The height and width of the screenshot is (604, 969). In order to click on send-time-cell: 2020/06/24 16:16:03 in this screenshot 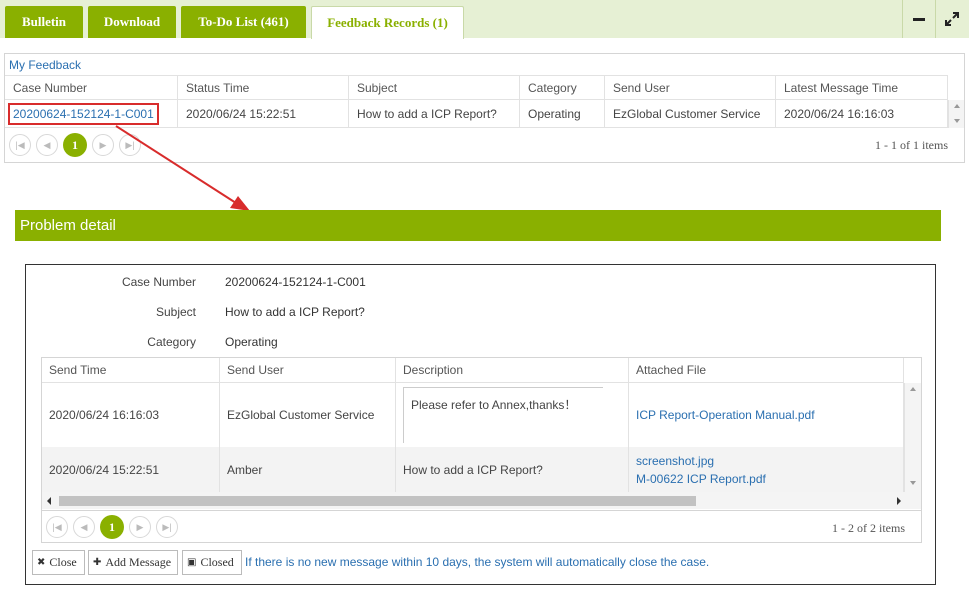, I will do `click(131, 415)`.